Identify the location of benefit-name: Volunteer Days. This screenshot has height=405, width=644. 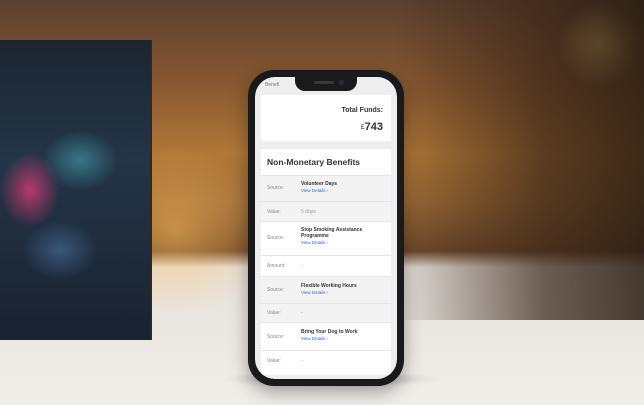
(319, 184).